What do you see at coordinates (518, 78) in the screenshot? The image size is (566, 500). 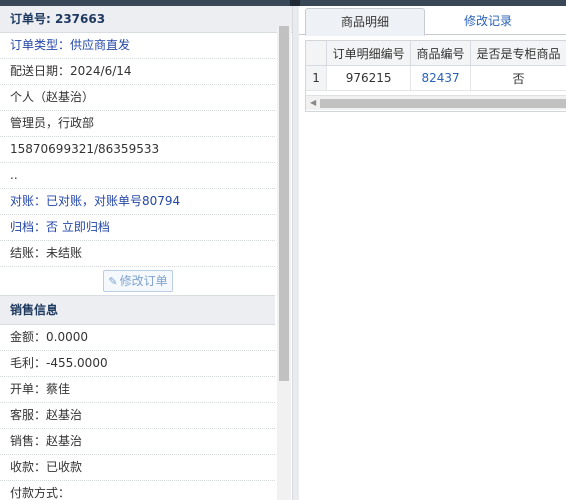 I see `counter-product-cell: 否` at bounding box center [518, 78].